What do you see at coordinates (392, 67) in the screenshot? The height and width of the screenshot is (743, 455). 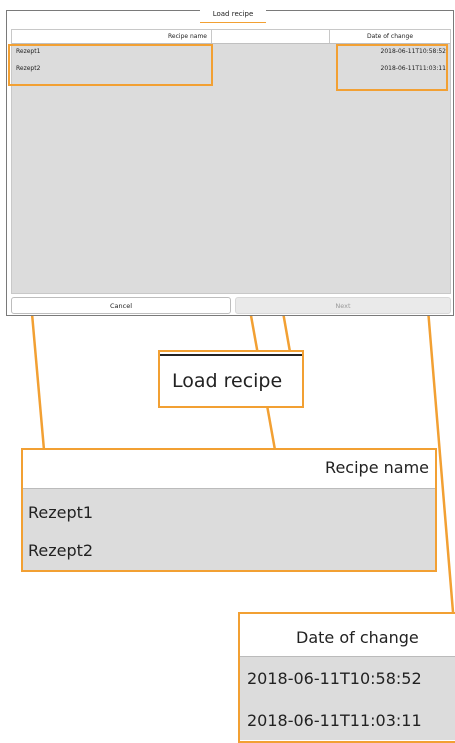 I see `highlight-date-column` at bounding box center [392, 67].